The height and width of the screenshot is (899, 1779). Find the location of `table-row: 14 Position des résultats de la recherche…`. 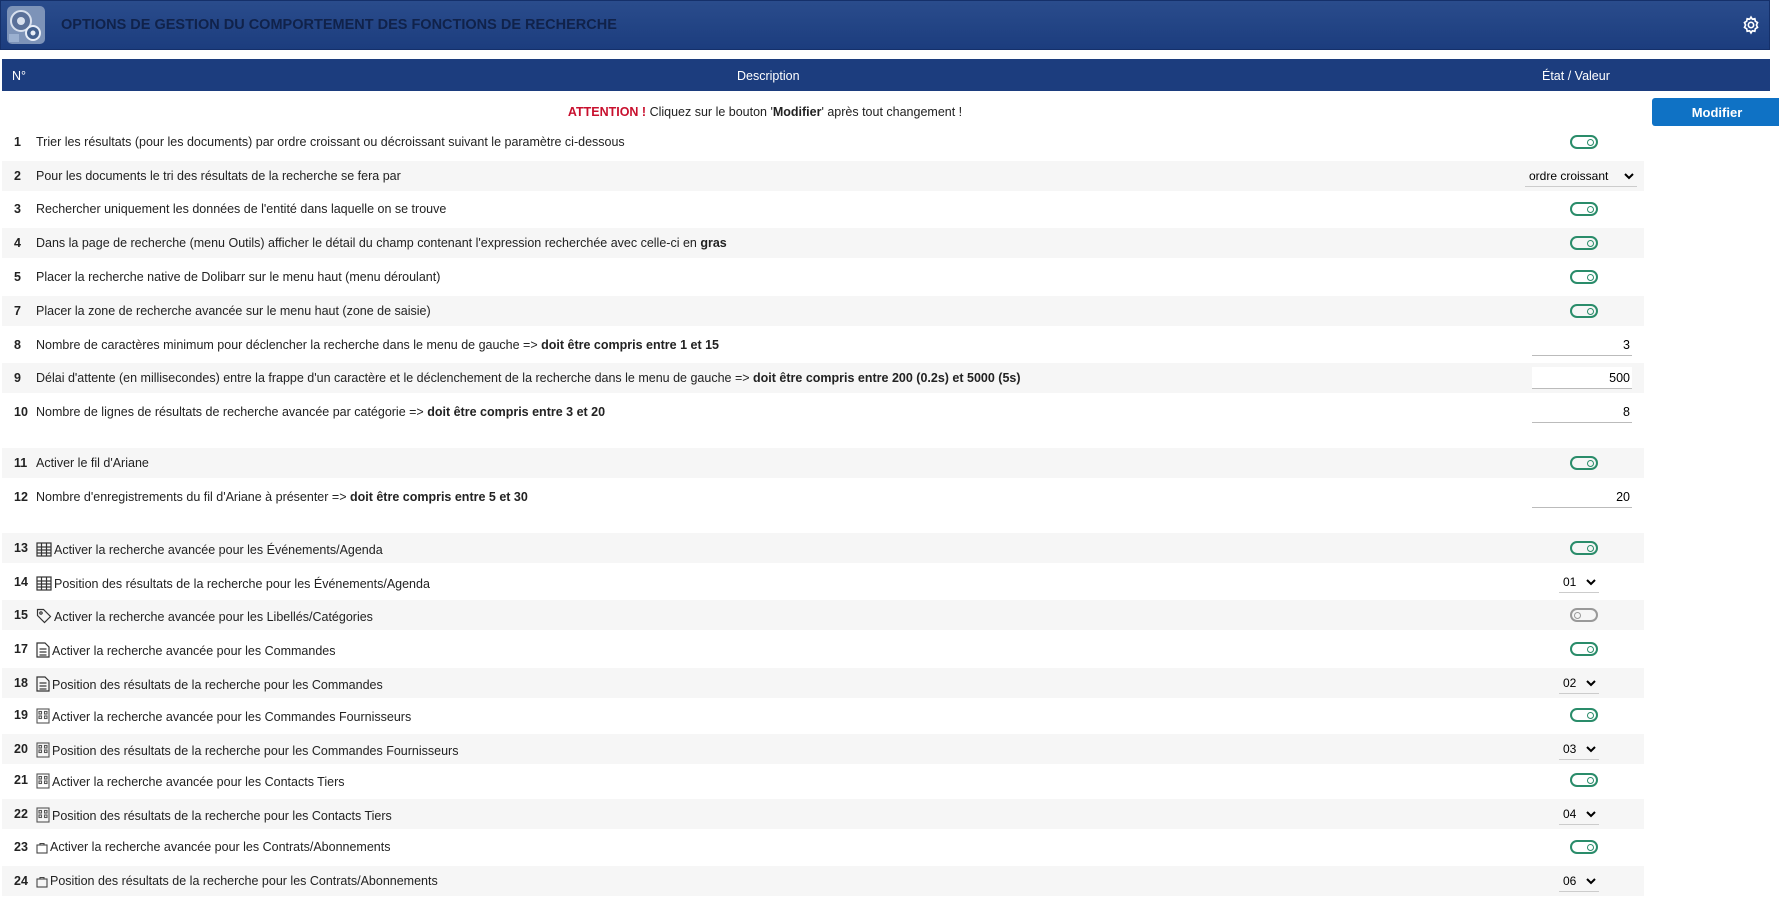

table-row: 14 Position des résultats de la recherche… is located at coordinates (823, 582).